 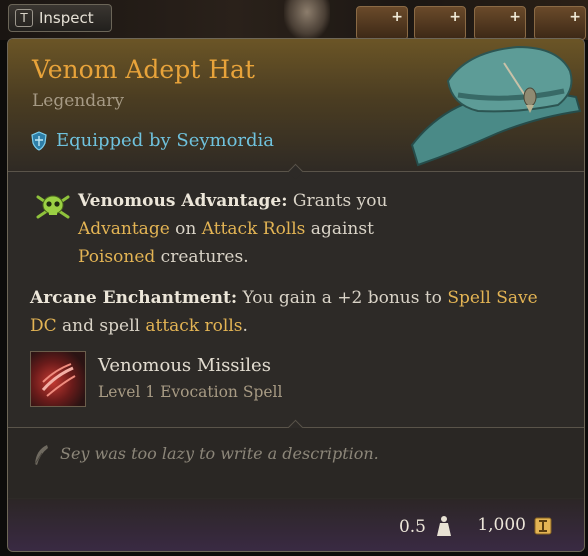 I want to click on inspect-key-hint: T, so click(x=24, y=18).